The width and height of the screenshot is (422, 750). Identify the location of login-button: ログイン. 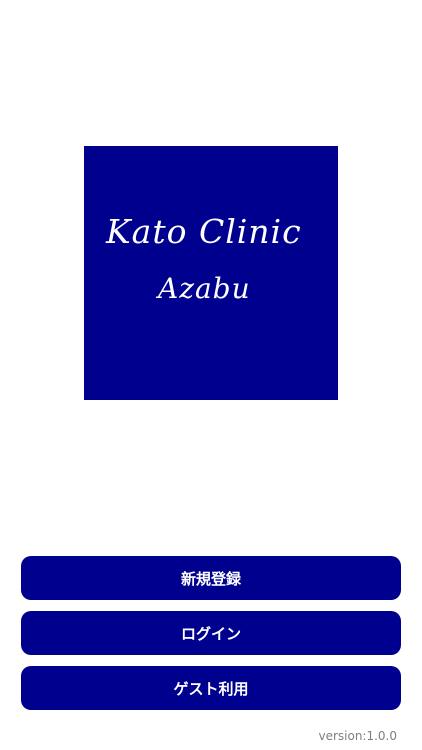
(211, 633).